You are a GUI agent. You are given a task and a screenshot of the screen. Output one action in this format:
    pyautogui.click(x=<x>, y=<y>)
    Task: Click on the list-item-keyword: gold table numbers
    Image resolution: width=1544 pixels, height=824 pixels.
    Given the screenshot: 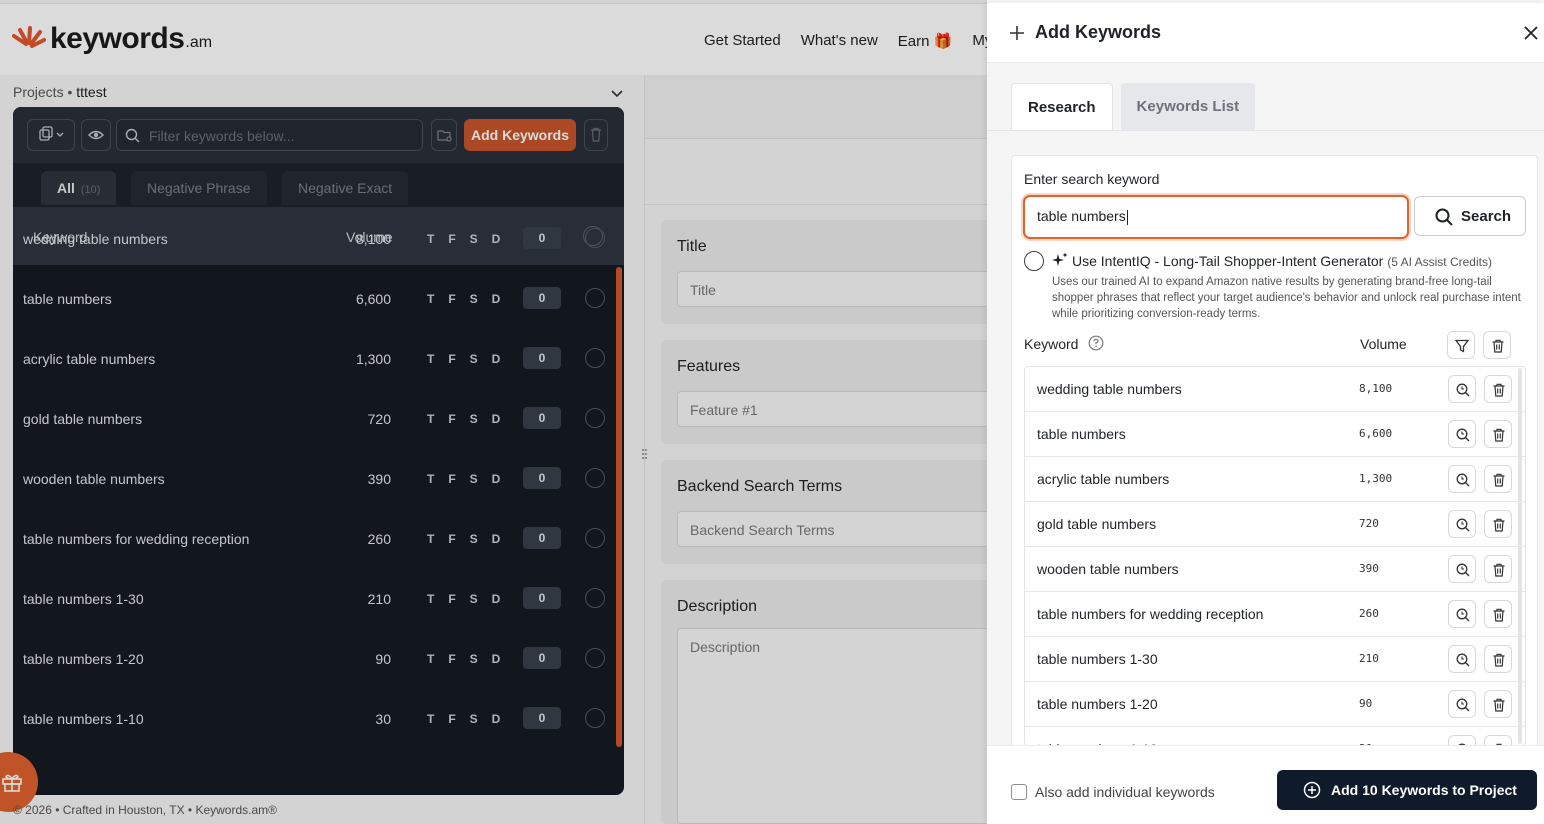 What is the action you would take?
    pyautogui.click(x=1097, y=524)
    